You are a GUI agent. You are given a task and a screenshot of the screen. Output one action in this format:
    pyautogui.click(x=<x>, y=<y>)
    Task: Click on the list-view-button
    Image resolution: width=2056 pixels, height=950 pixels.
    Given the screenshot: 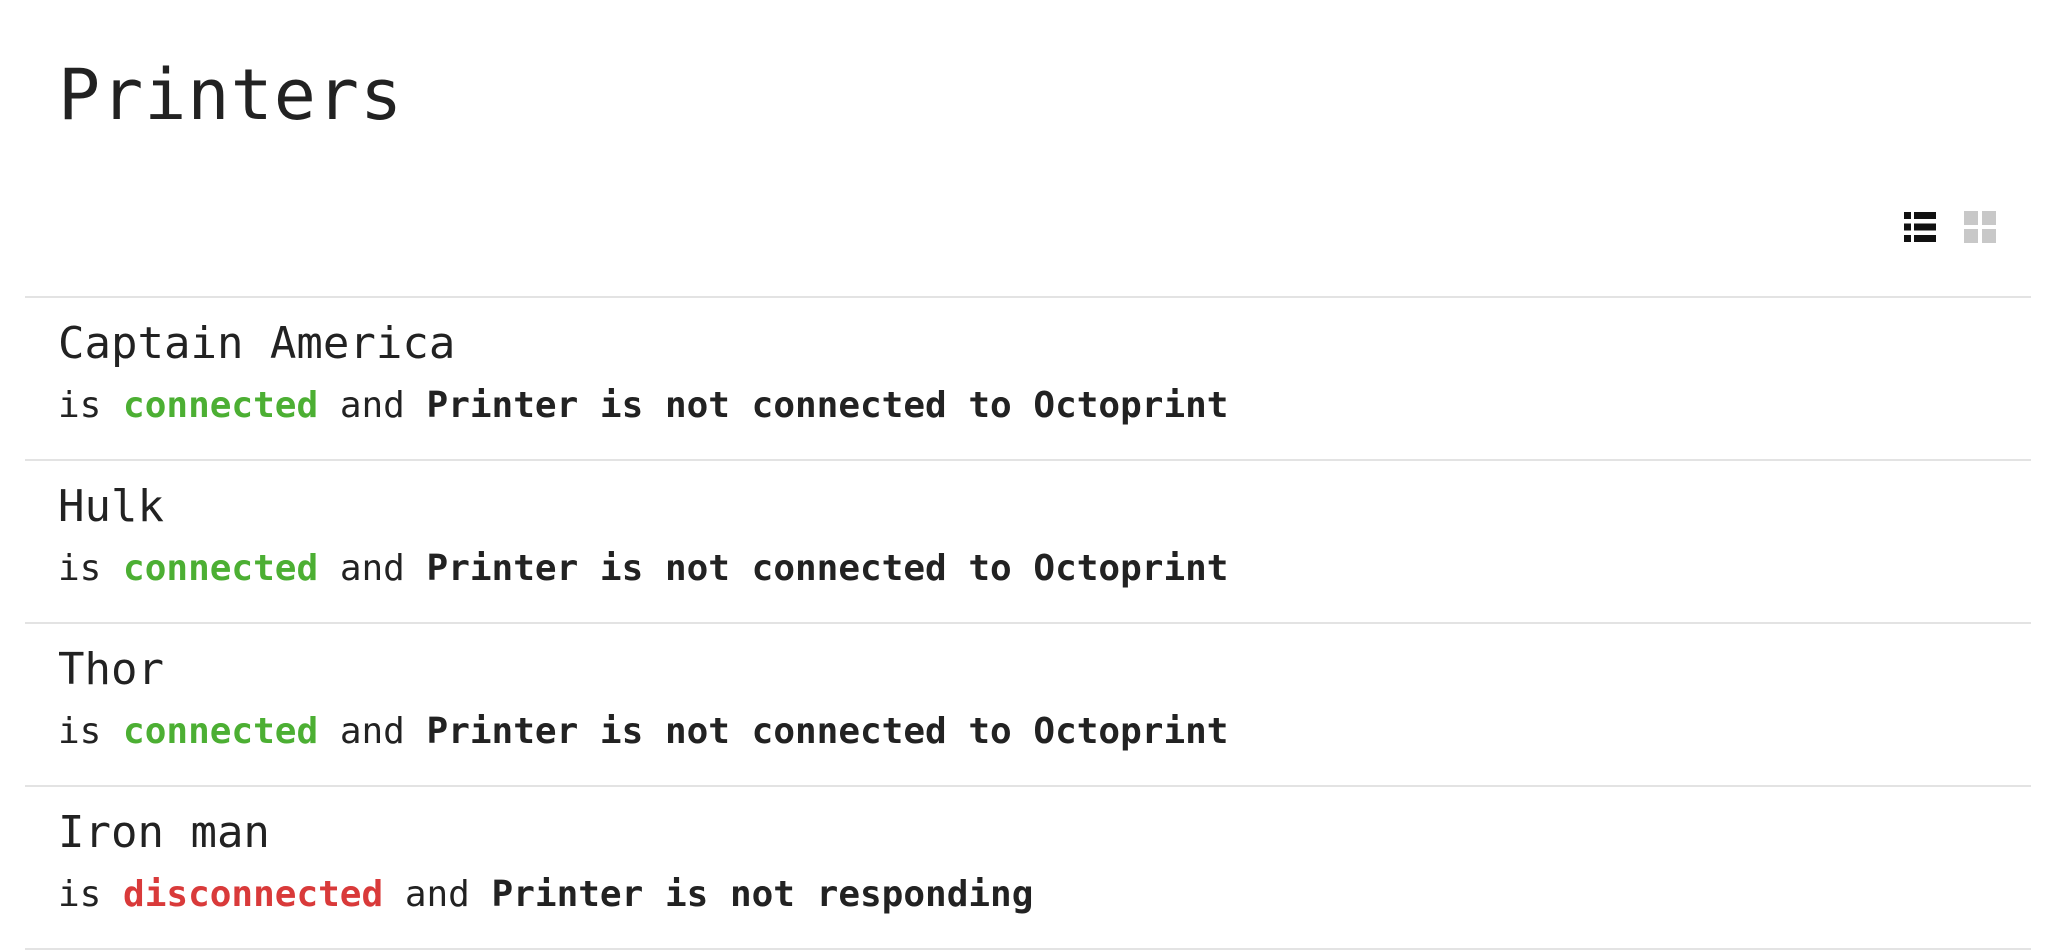 What is the action you would take?
    pyautogui.click(x=1920, y=227)
    